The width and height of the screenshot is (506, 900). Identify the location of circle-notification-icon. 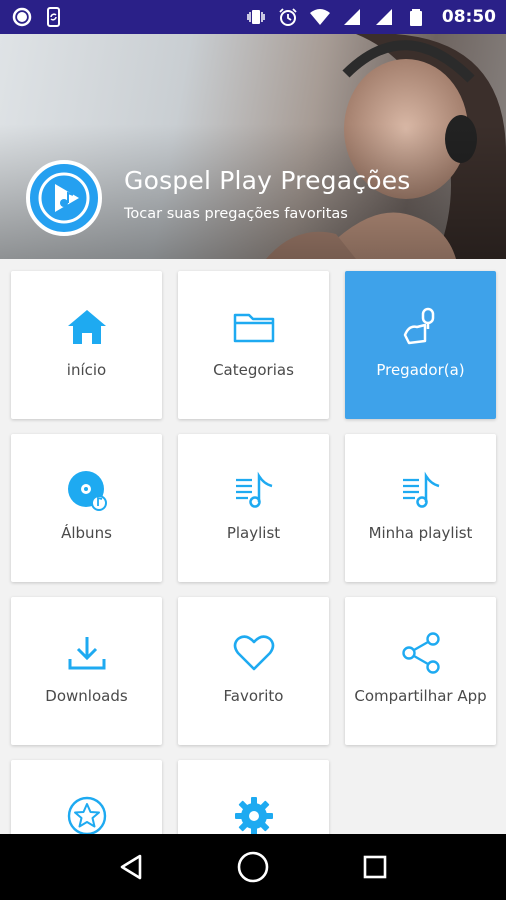
(22, 17).